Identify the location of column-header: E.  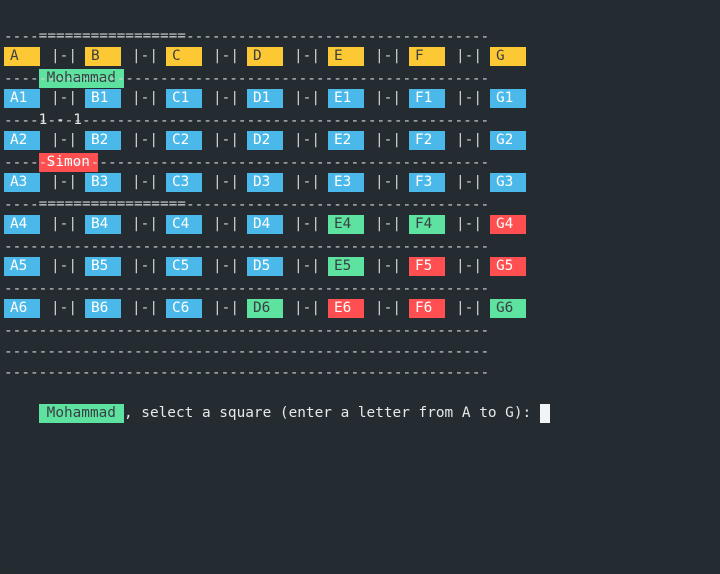
(346, 56).